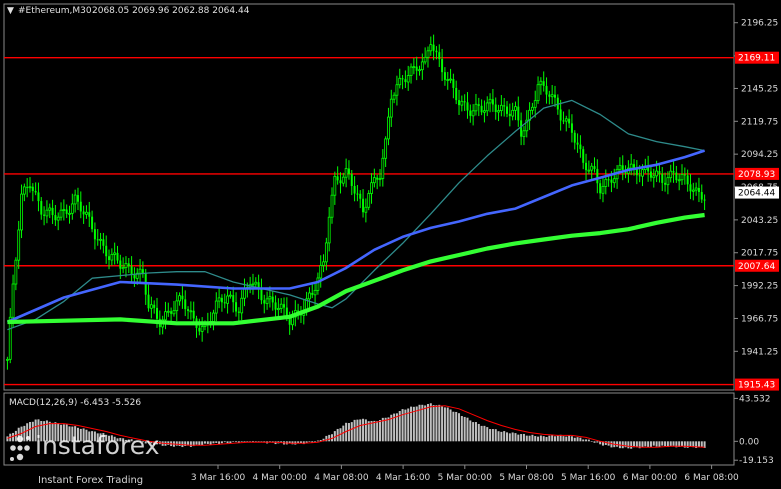  What do you see at coordinates (90, 480) in the screenshot?
I see `watermark-tagline: Instant Forex Trading` at bounding box center [90, 480].